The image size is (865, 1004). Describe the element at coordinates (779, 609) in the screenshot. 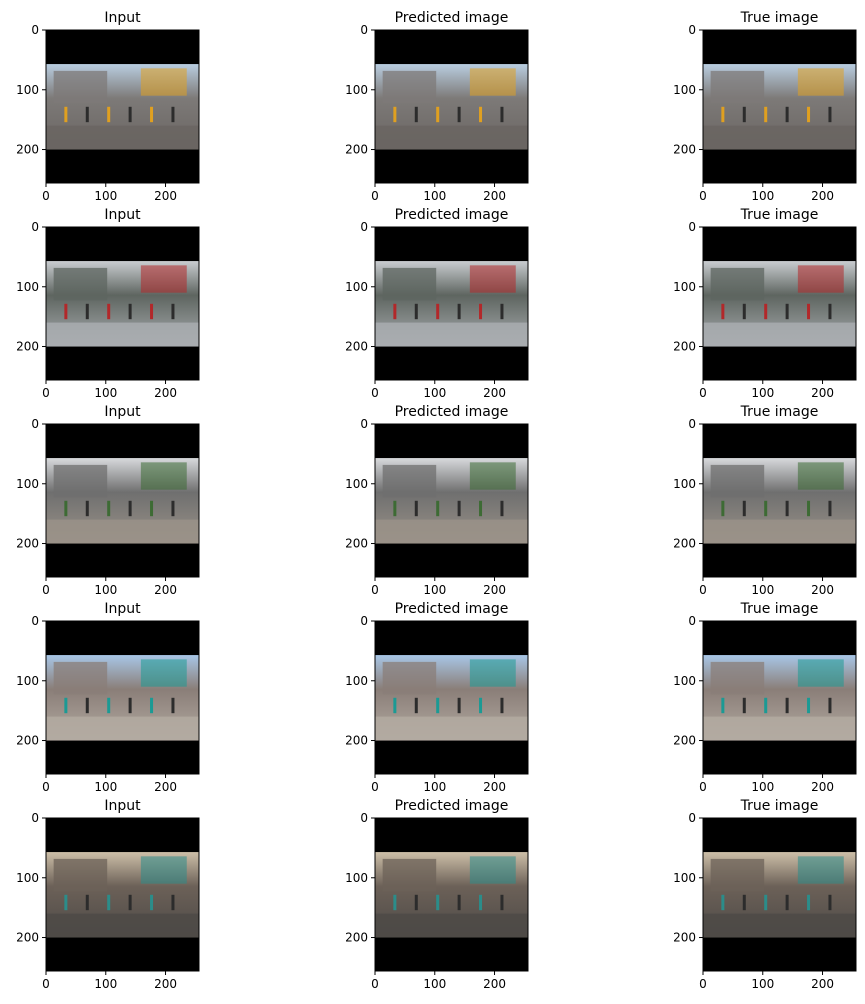

I see `panel-title: True image` at that location.